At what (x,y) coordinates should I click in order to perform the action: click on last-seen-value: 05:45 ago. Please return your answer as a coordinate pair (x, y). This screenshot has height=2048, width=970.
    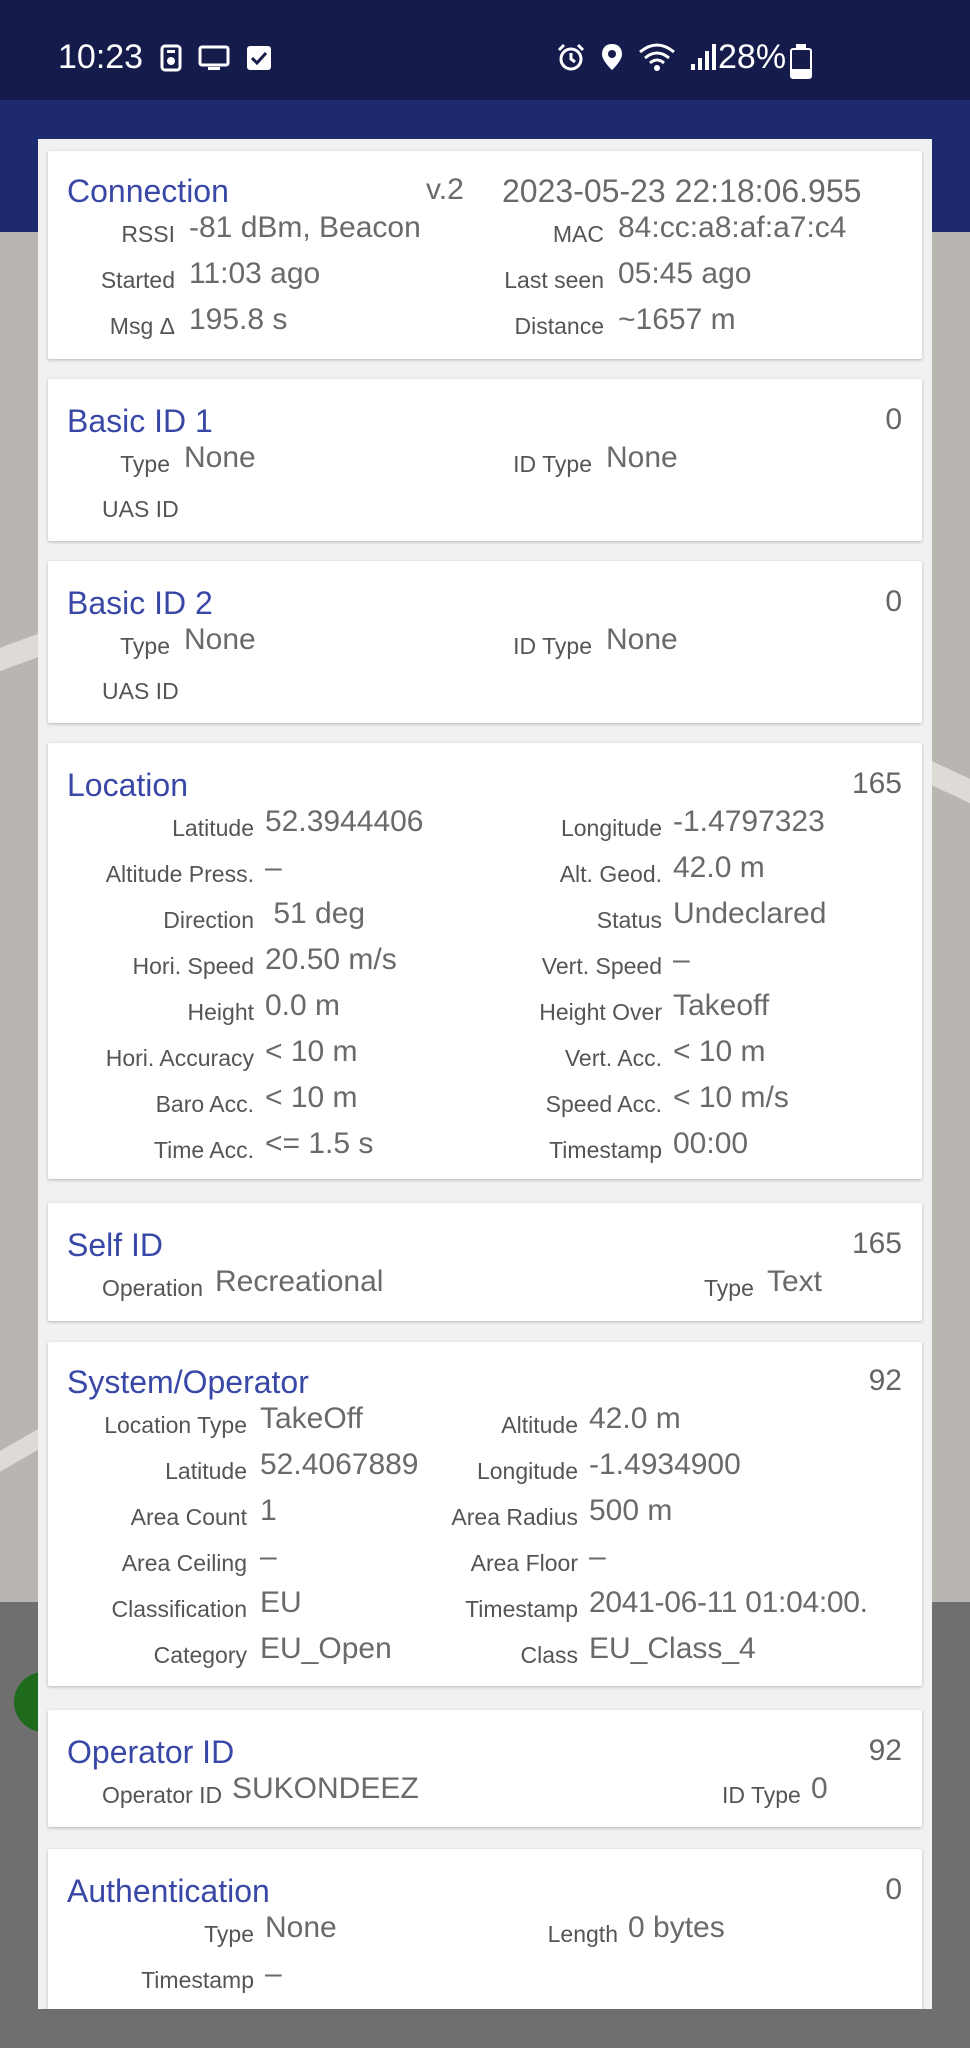
    Looking at the image, I should click on (685, 273).